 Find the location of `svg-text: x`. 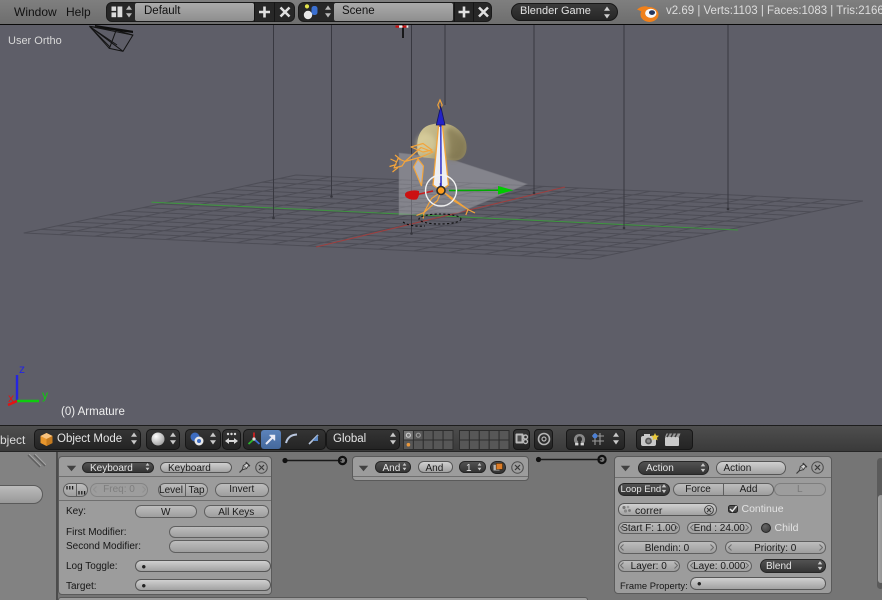

svg-text: x is located at coordinates (11, 398).